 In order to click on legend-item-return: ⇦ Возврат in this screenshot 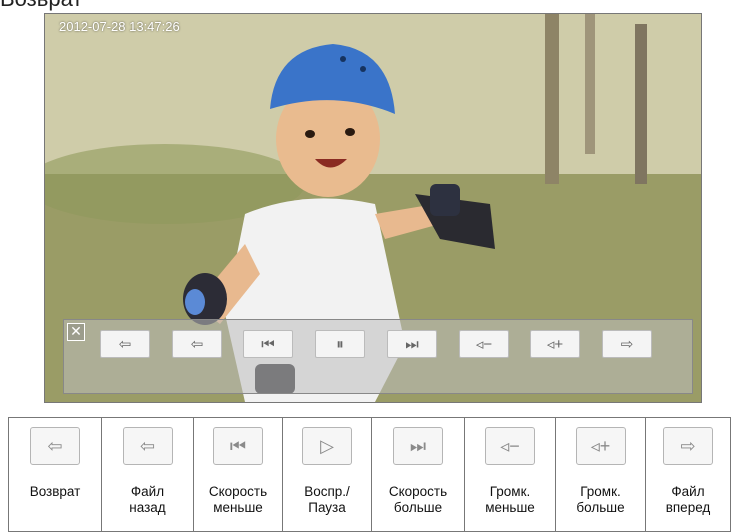, I will do `click(55, 474)`.